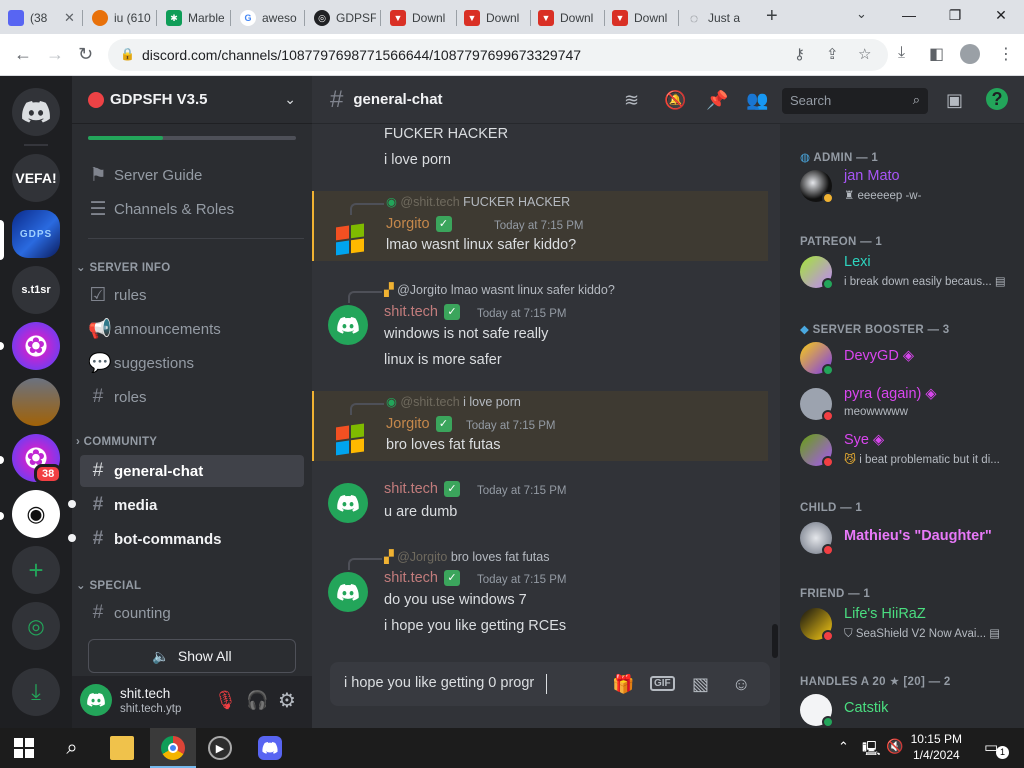  Describe the element at coordinates (192, 505) in the screenshot. I see `channel-media: # media` at that location.